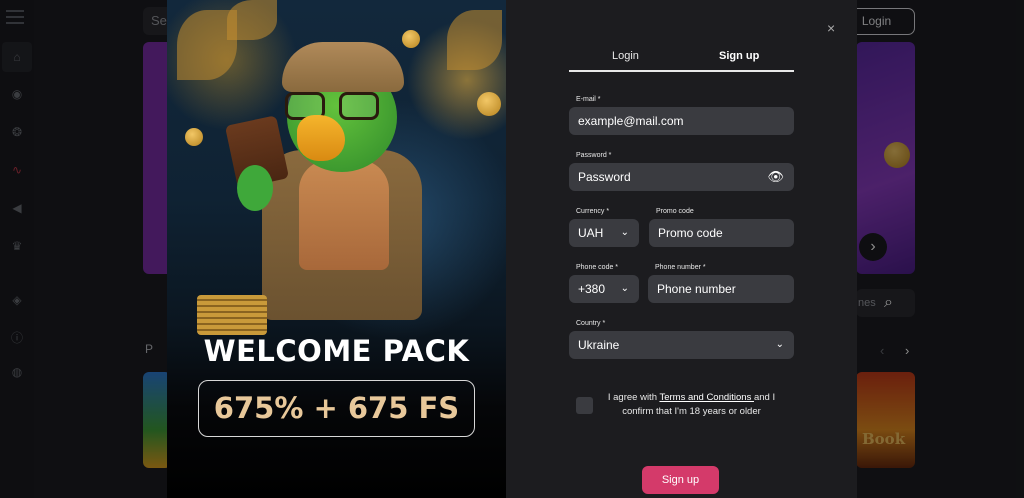 The height and width of the screenshot is (498, 1024). What do you see at coordinates (775, 177) in the screenshot?
I see `show-password-icon: 👁` at bounding box center [775, 177].